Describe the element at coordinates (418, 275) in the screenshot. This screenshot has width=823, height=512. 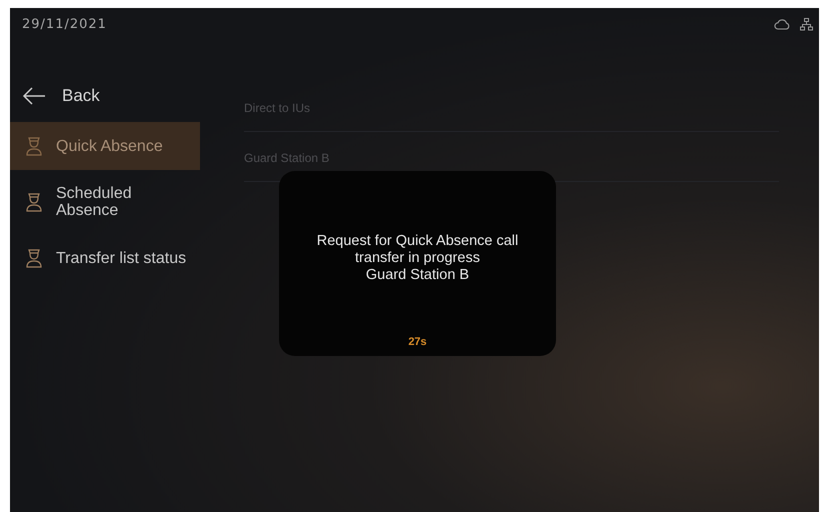
I see `dialog-target: Guard Station B` at that location.